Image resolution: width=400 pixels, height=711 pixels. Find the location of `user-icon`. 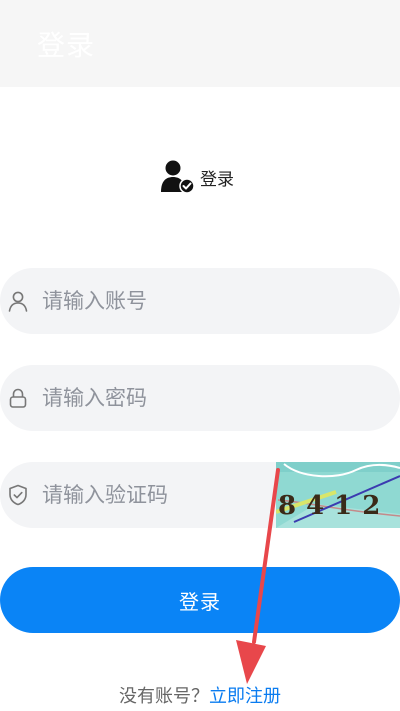

user-icon is located at coordinates (18, 301).